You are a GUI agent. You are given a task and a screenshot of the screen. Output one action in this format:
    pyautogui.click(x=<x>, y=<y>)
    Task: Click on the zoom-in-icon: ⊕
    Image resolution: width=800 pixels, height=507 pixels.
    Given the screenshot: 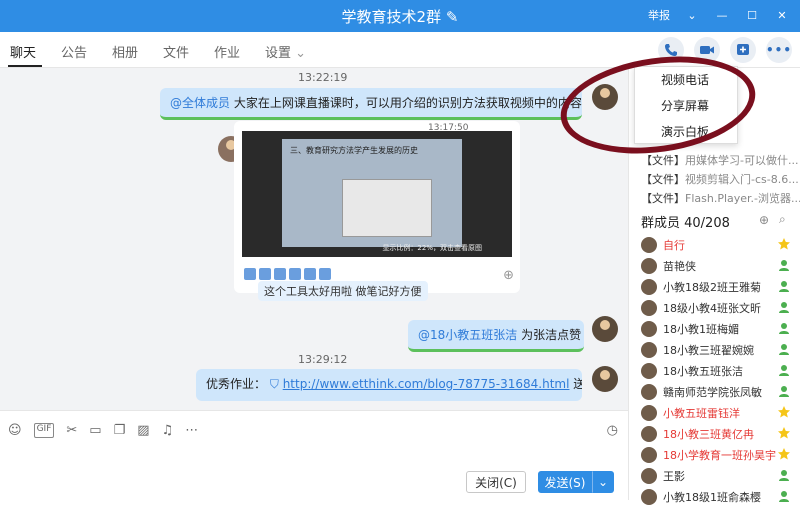 What is the action you would take?
    pyautogui.click(x=508, y=275)
    